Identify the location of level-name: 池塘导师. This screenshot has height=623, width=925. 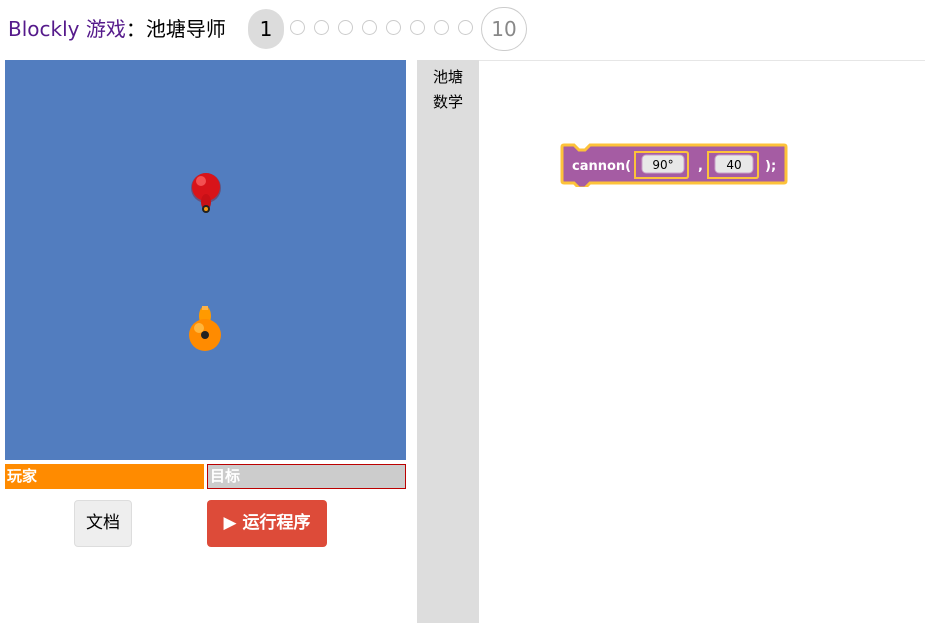
(185, 29).